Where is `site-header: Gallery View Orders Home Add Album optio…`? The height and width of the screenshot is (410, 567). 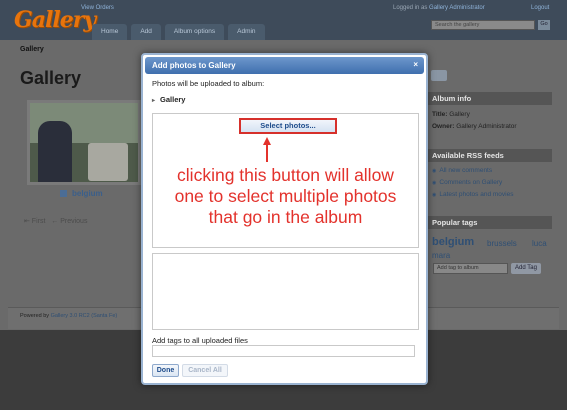 site-header: Gallery View Orders Home Add Album optio… is located at coordinates (283, 20).